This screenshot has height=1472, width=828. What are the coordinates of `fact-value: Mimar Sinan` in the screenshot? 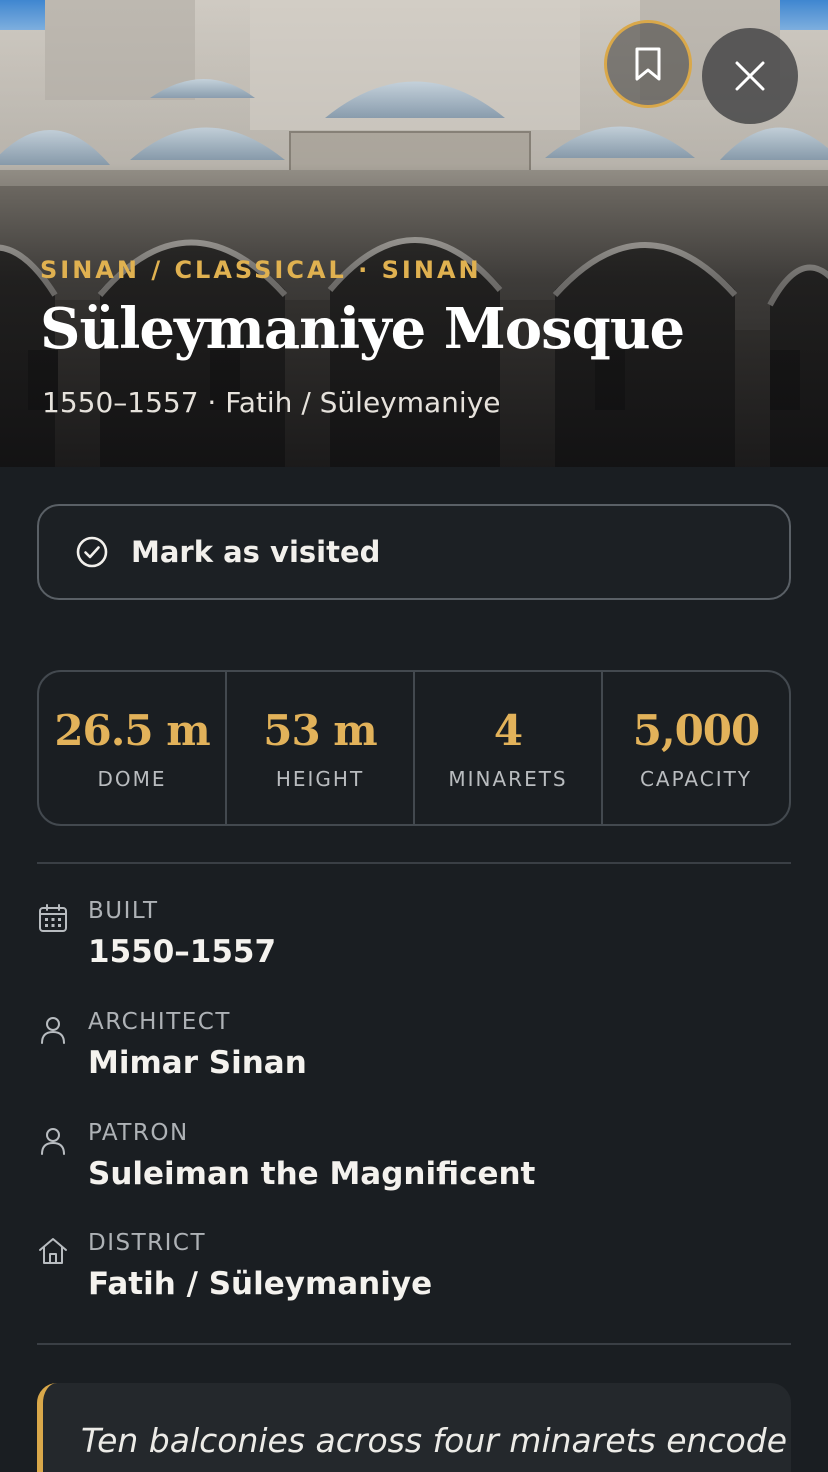 It's located at (197, 1063).